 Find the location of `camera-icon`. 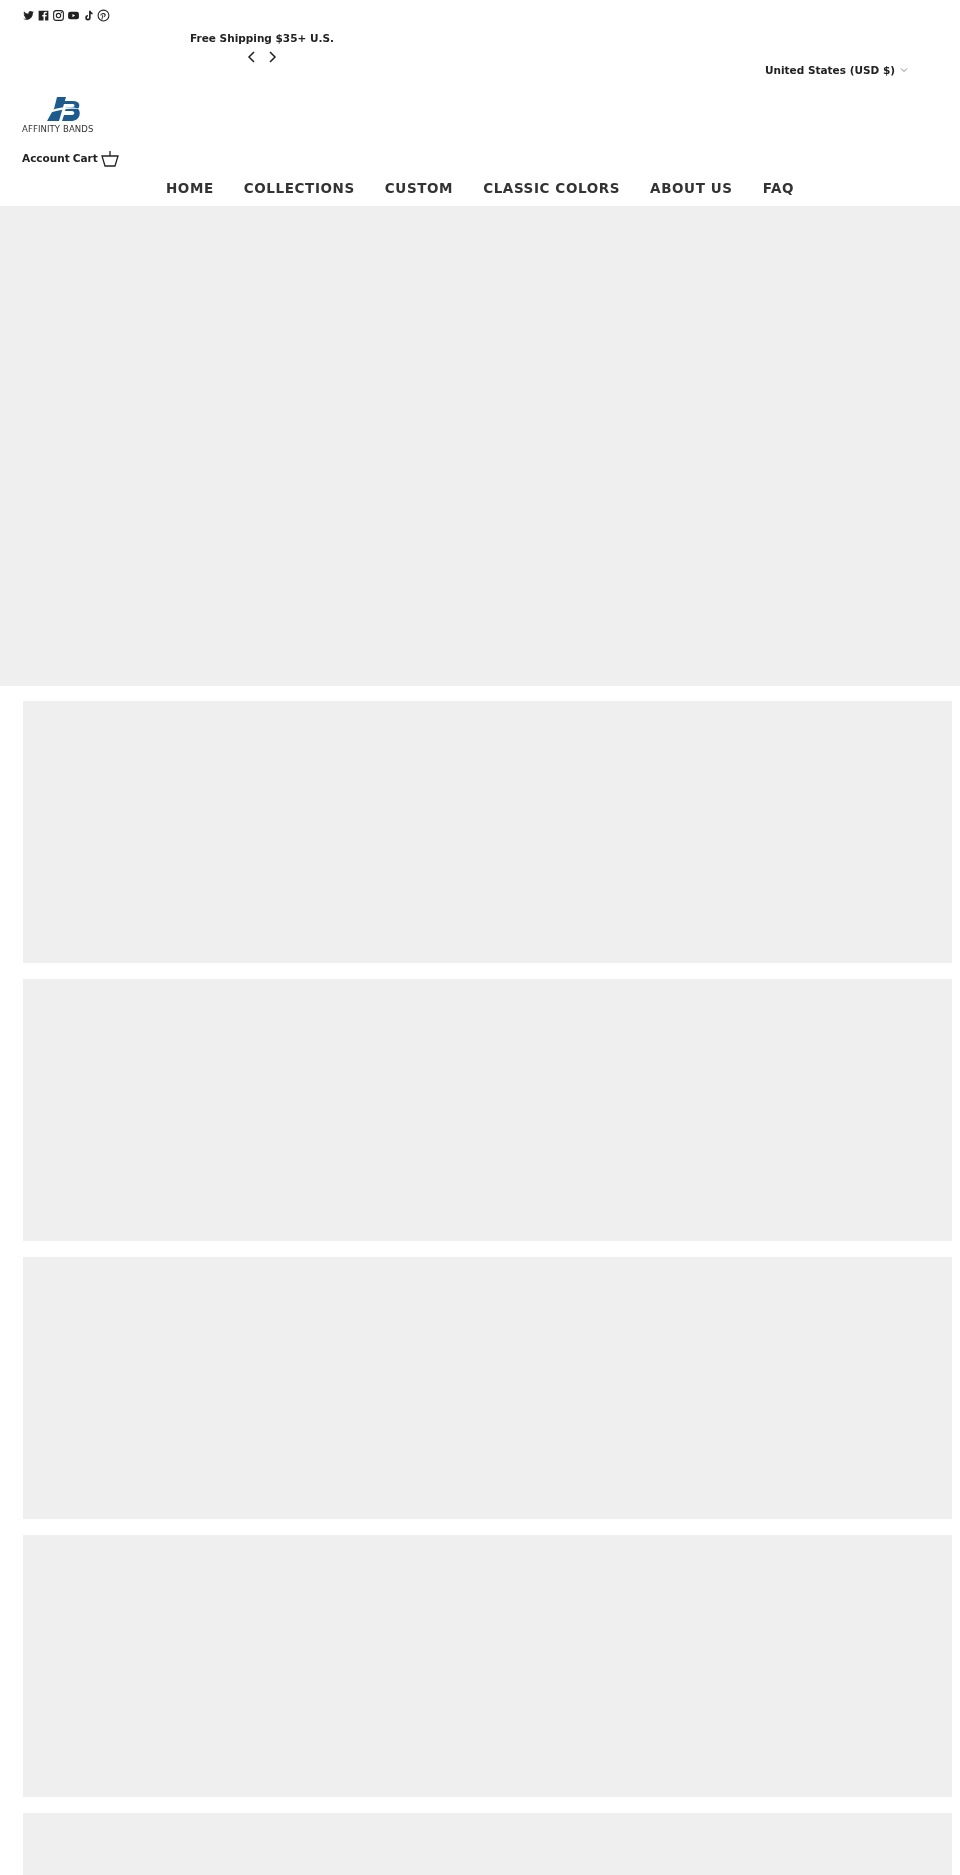

camera-icon is located at coordinates (58, 15).